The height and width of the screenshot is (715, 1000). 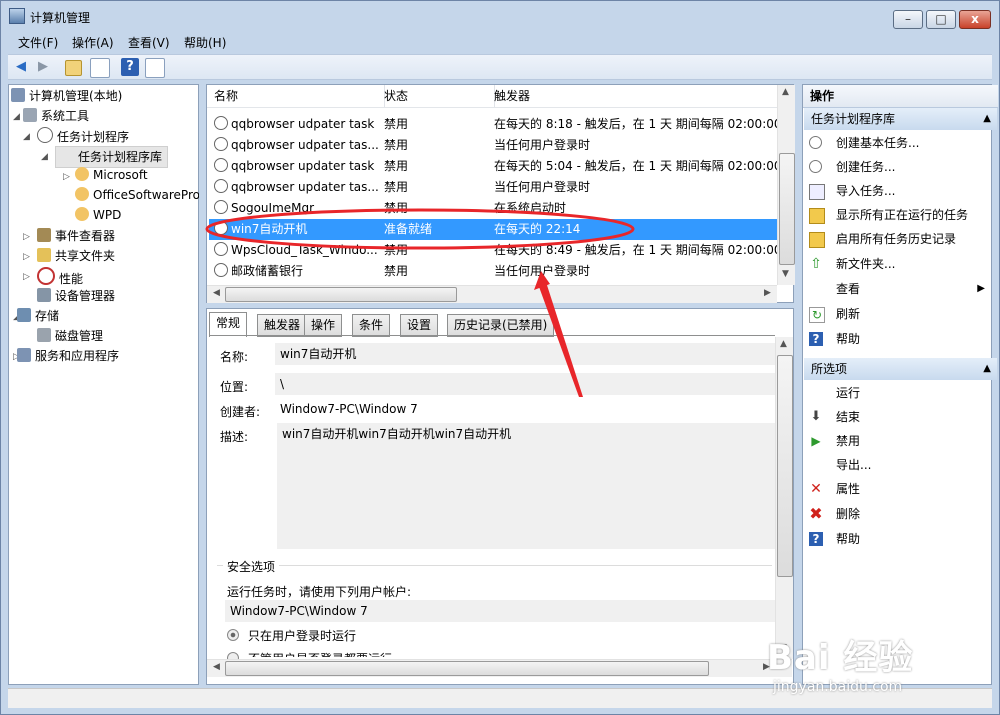 What do you see at coordinates (68, 355) in the screenshot?
I see `tree-item-services-and-applications: 服务和应用程序` at bounding box center [68, 355].